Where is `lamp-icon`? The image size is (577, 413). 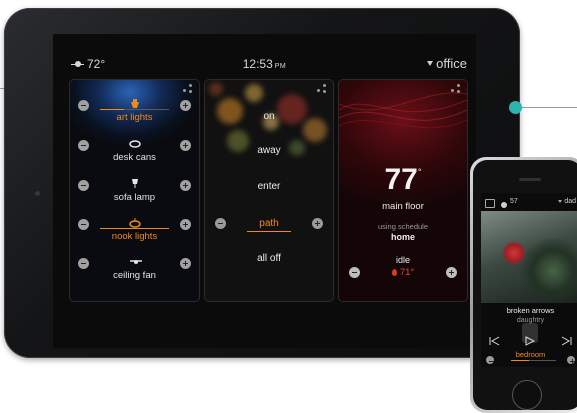
lamp-icon is located at coordinates (135, 182).